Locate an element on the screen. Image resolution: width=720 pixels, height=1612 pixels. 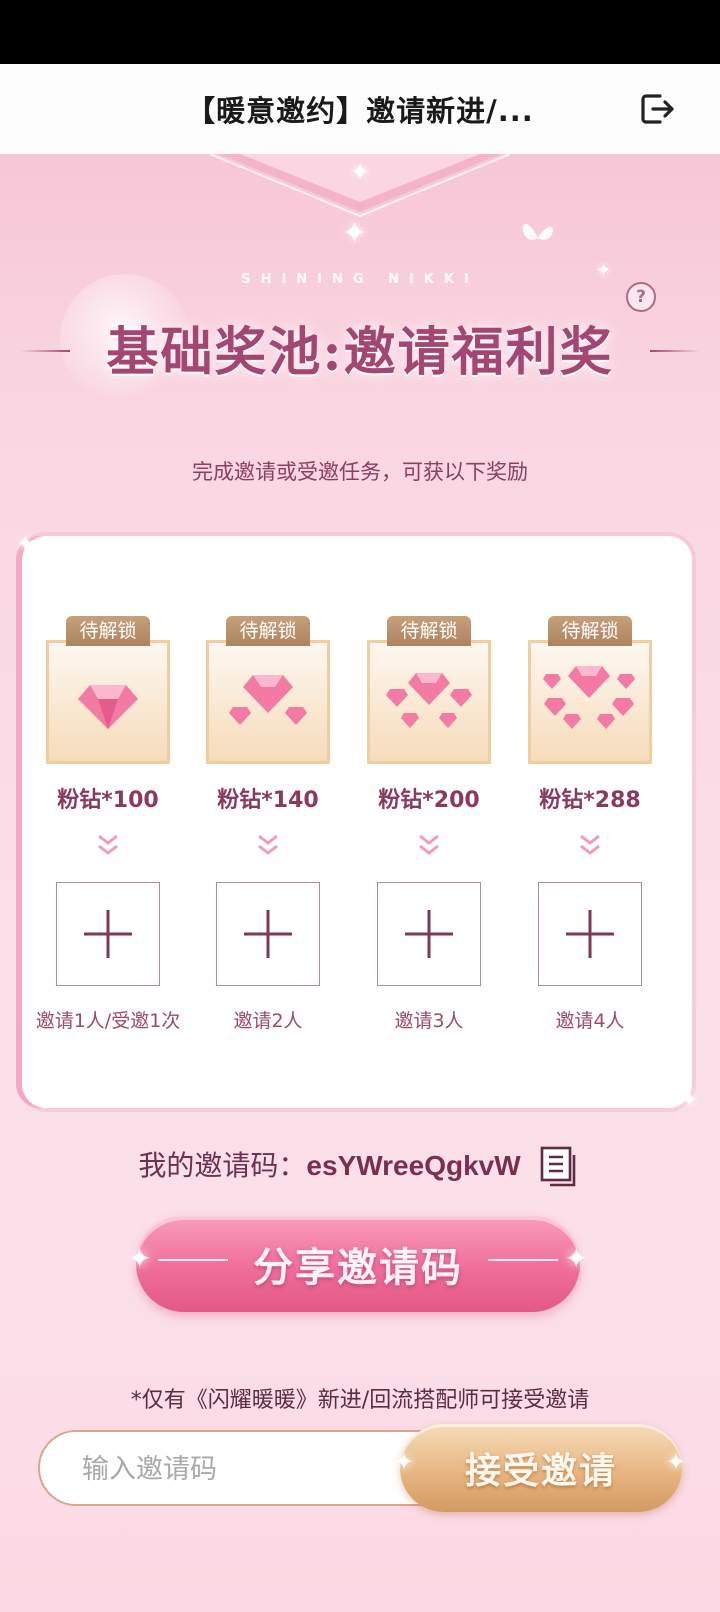
copy-icon is located at coordinates (560, 1167).